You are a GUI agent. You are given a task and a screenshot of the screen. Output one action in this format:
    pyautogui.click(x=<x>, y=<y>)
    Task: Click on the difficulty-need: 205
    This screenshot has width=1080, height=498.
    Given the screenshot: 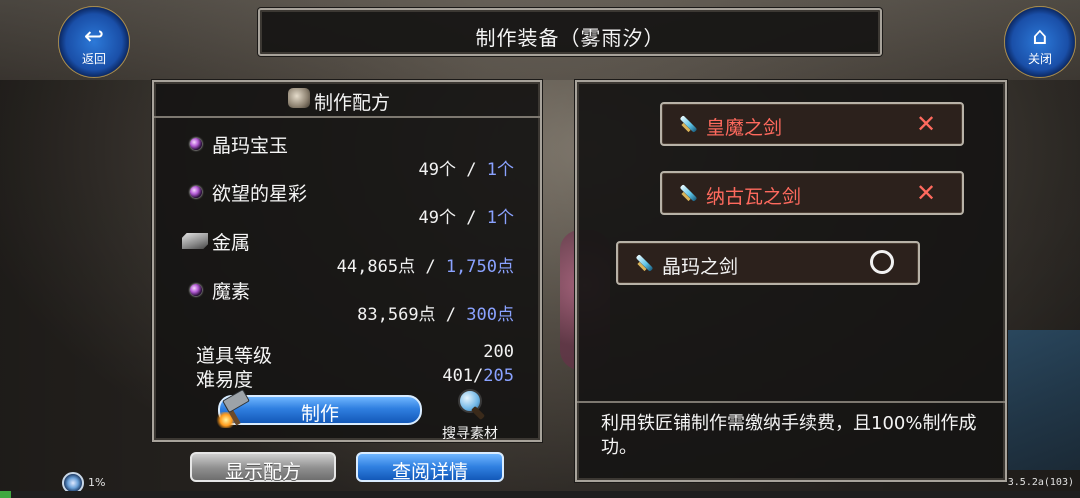 What is the action you would take?
    pyautogui.click(x=498, y=376)
    